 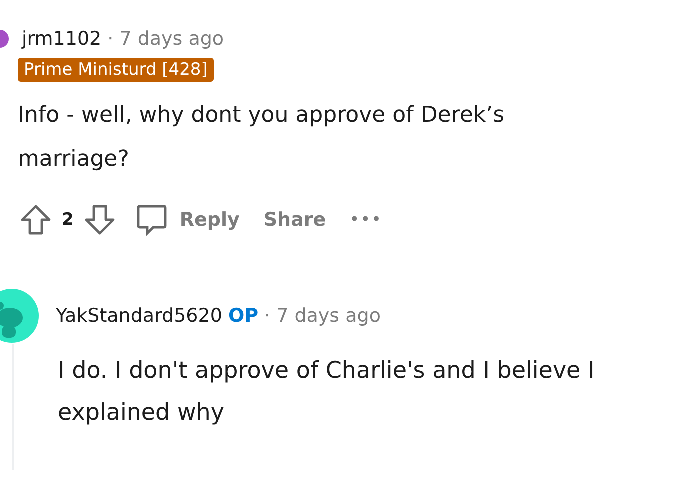 What do you see at coordinates (62, 39) in the screenshot?
I see `username: jrm1102` at bounding box center [62, 39].